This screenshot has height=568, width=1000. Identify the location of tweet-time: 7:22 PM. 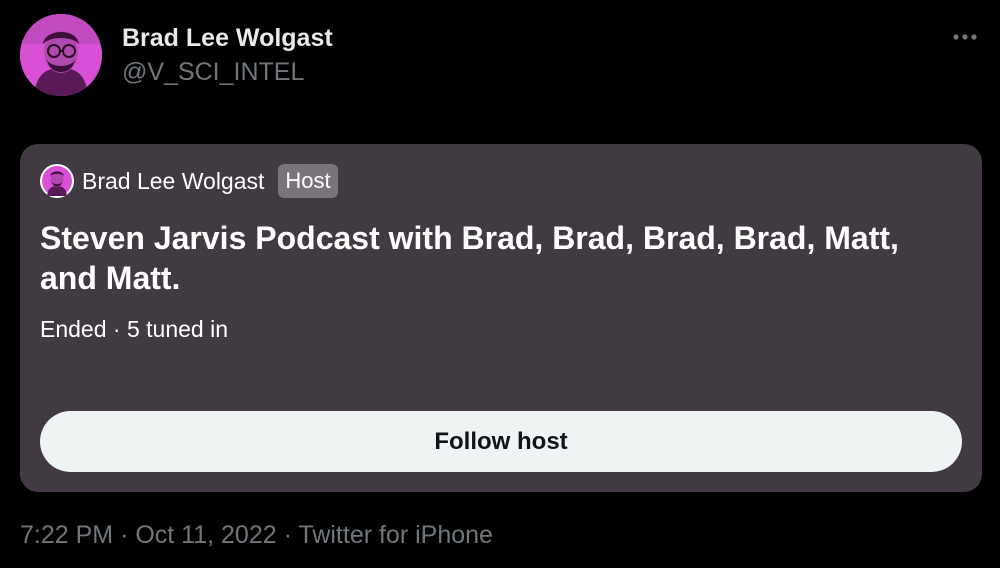
(66, 535).